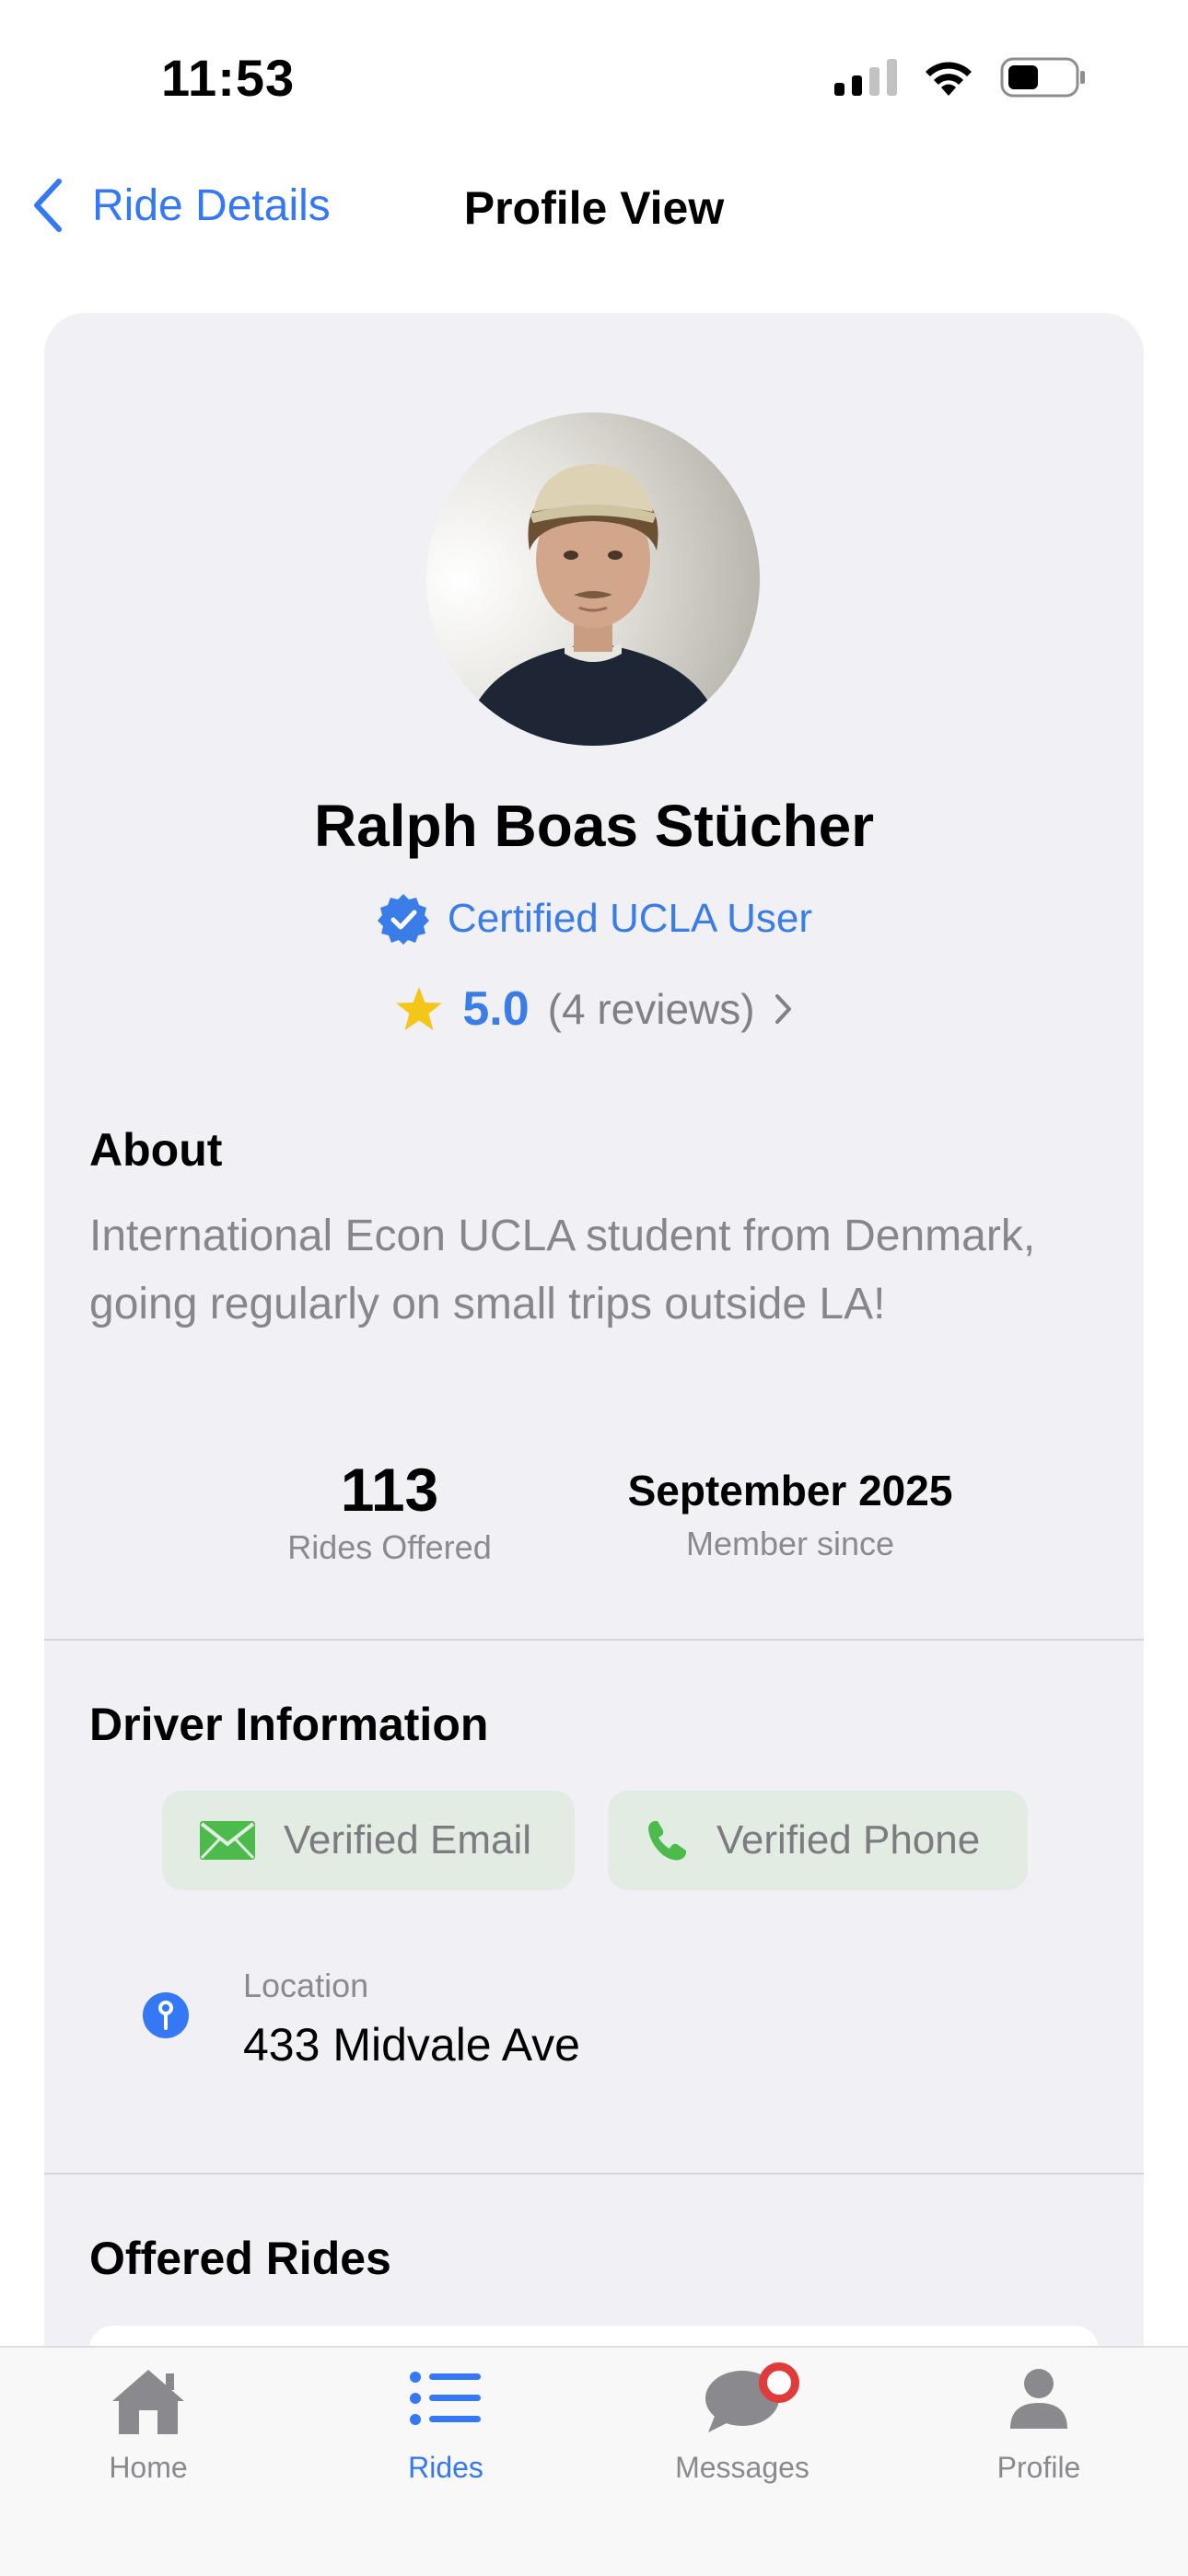 The height and width of the screenshot is (2576, 1188). What do you see at coordinates (1042, 77) in the screenshot?
I see `battery-icon` at bounding box center [1042, 77].